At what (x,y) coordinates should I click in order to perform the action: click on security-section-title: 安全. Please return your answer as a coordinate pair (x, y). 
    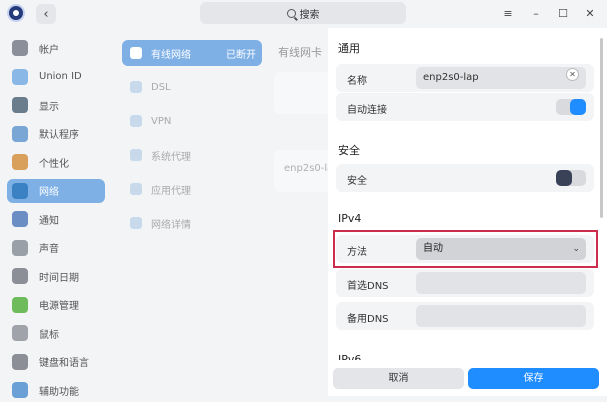
    Looking at the image, I should click on (349, 150).